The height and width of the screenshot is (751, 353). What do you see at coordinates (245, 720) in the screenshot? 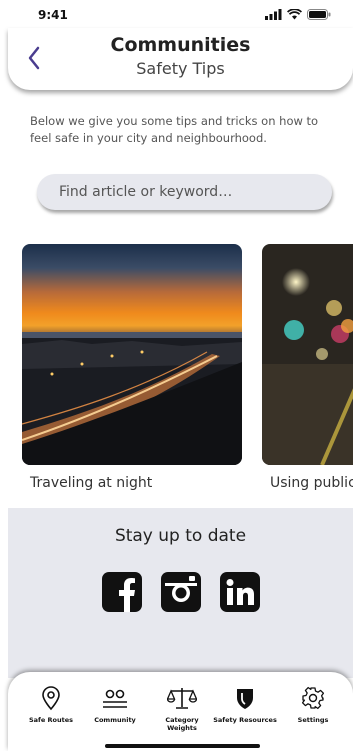
I see `nav-label: Safety Resources` at bounding box center [245, 720].